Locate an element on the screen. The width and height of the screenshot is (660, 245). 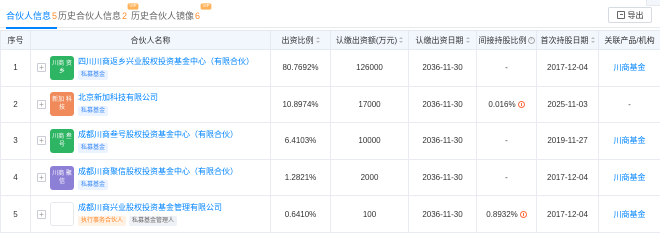
col-subscribed-label: 认缴出资额(万元) is located at coordinates (366, 40).